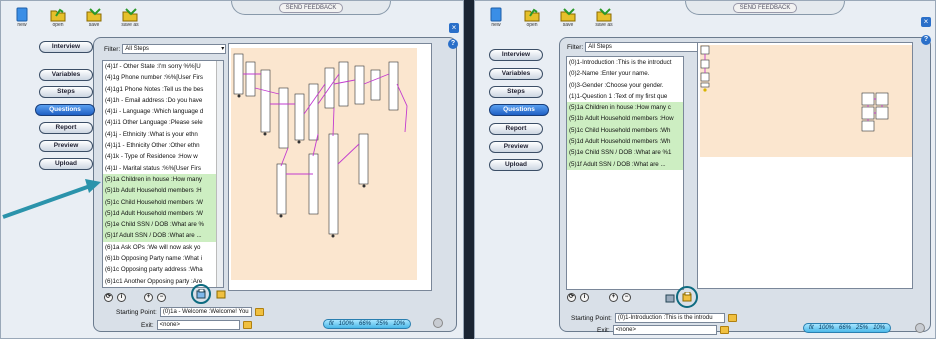  I want to click on list-item: (0)1-Introduction :This is the introduct, so click(625, 62).